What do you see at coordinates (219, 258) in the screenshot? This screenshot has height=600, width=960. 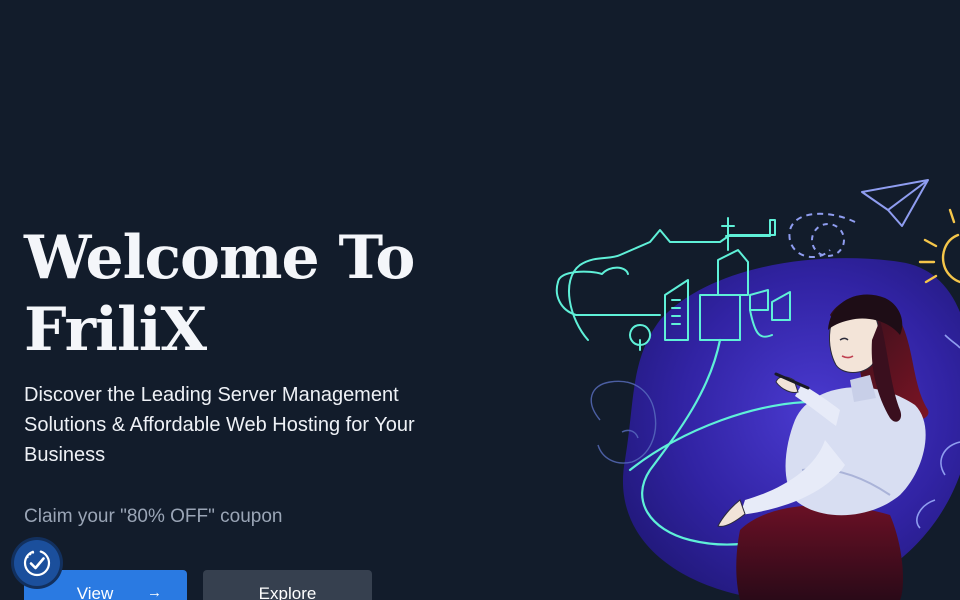 I see `hero-title-line-1: Welcome To` at bounding box center [219, 258].